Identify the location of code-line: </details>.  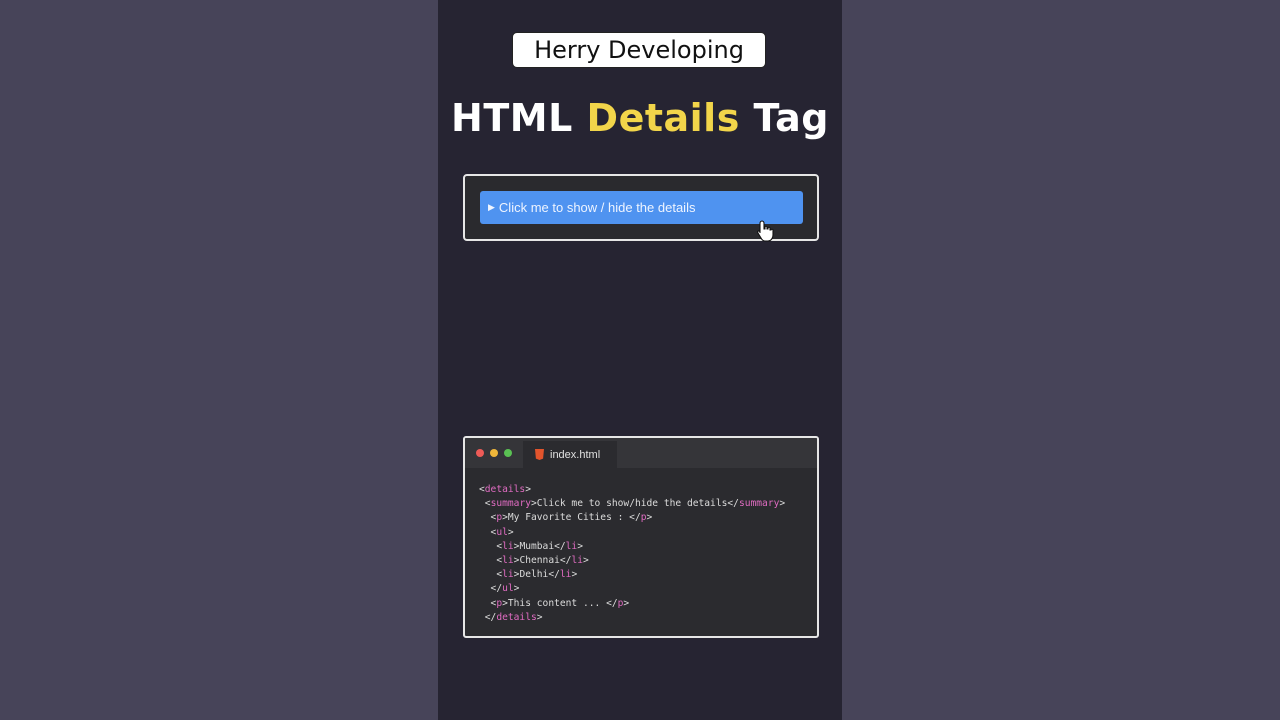
(632, 618).